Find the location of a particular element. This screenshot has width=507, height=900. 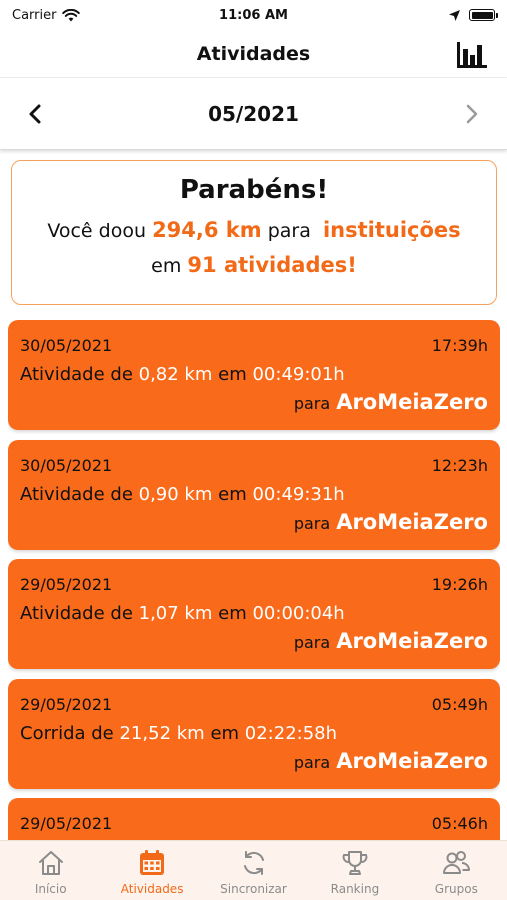

chevron-right-icon is located at coordinates (471, 114).